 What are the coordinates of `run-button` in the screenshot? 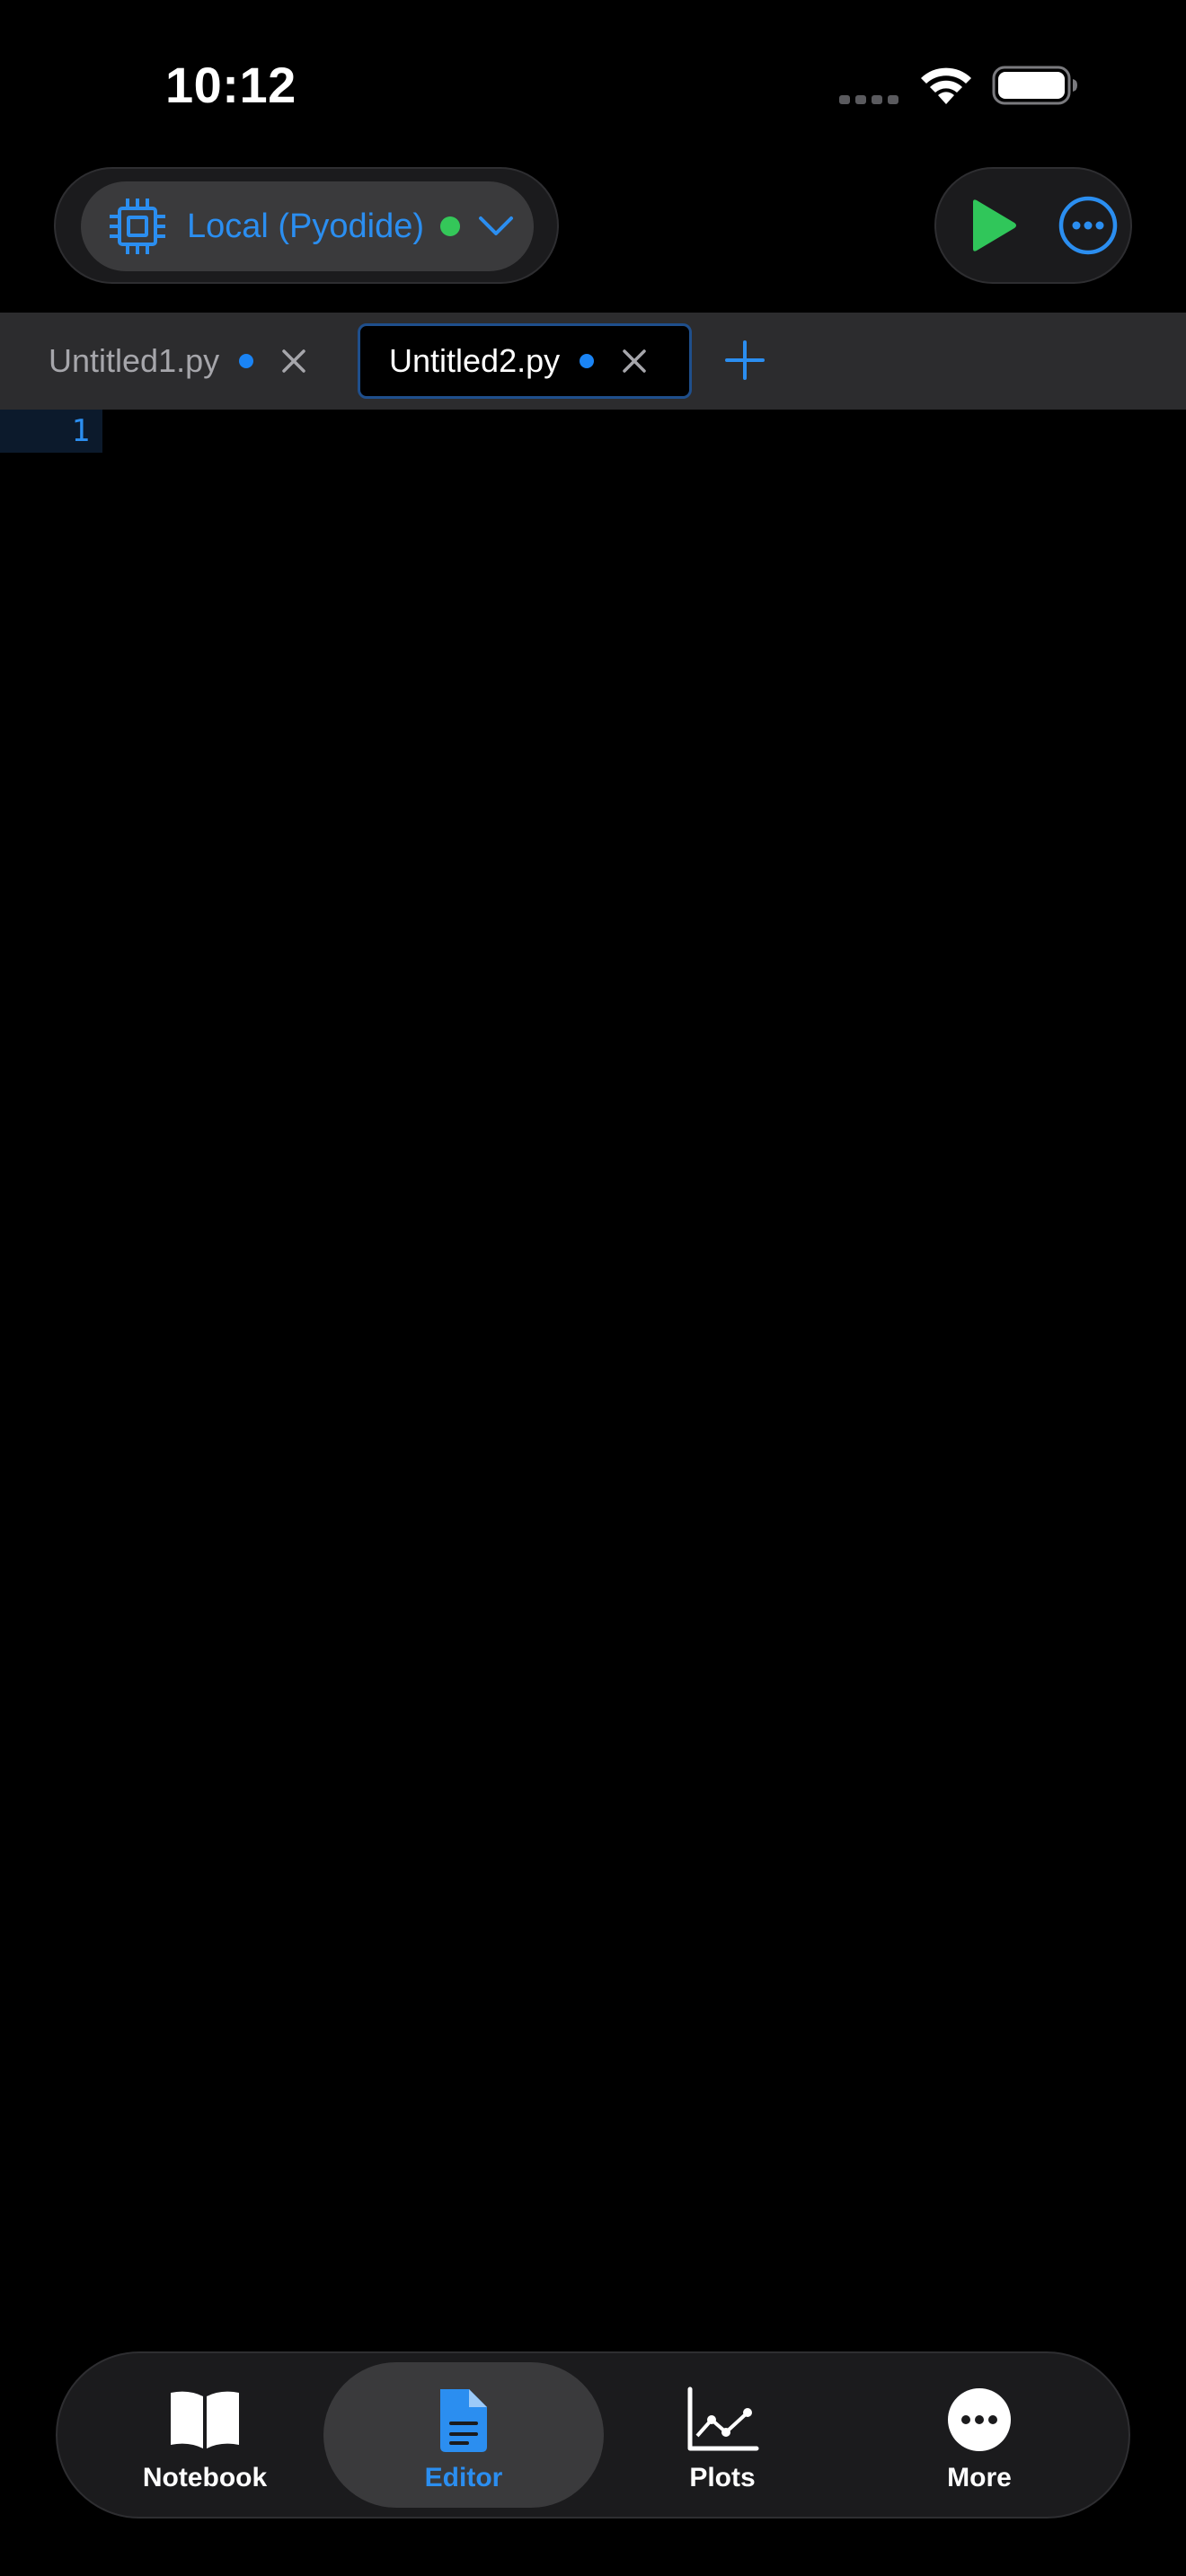 It's located at (992, 225).